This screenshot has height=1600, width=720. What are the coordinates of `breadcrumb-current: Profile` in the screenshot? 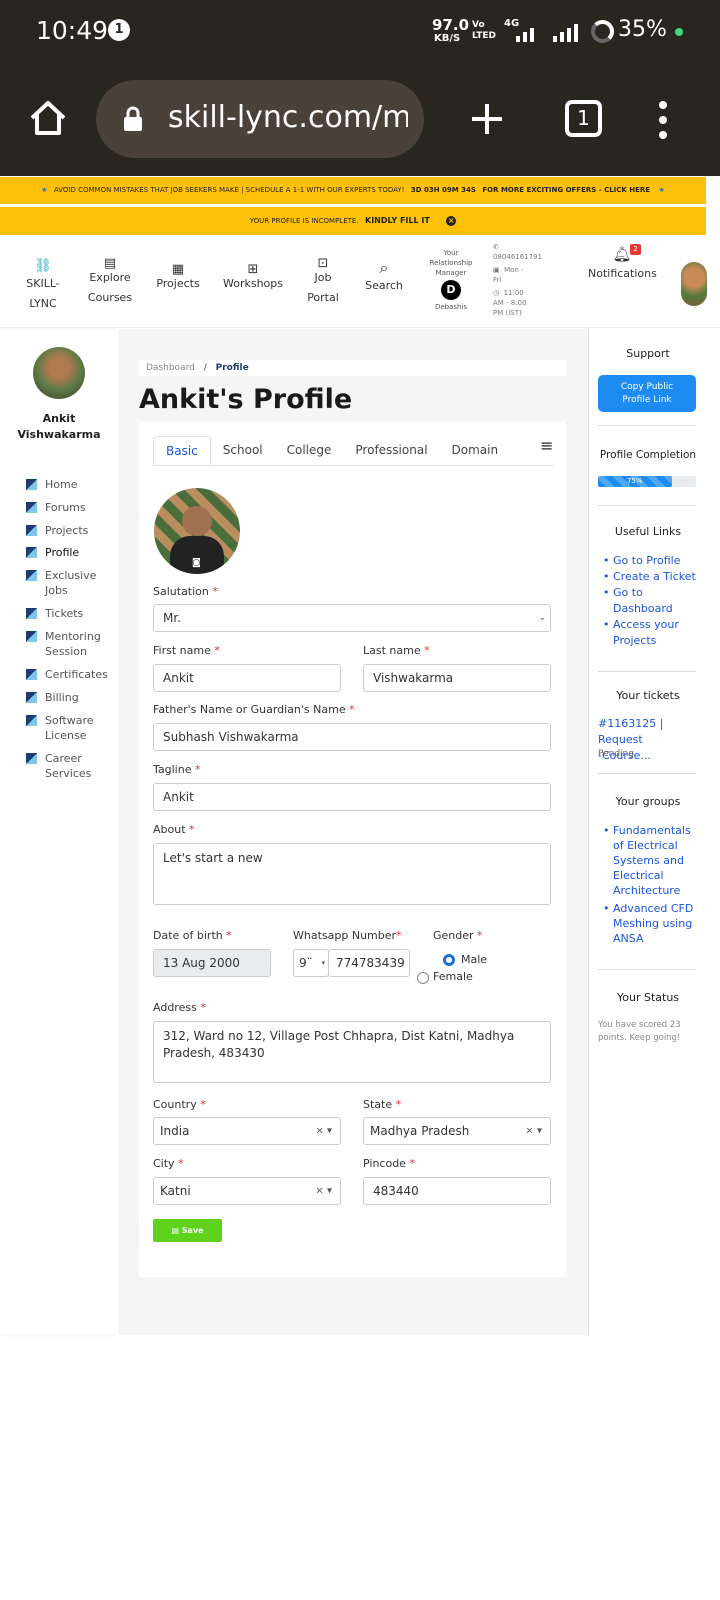 It's located at (232, 368).